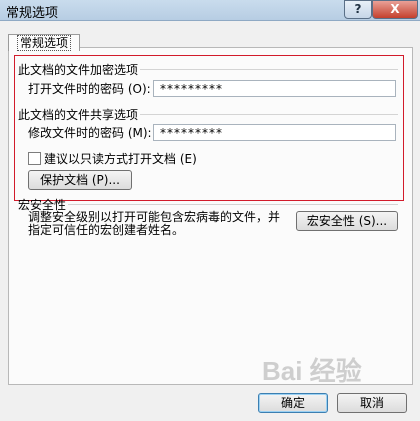 The image size is (420, 421). Describe the element at coordinates (32, 13) in the screenshot. I see `window-title: 常规选项` at that location.